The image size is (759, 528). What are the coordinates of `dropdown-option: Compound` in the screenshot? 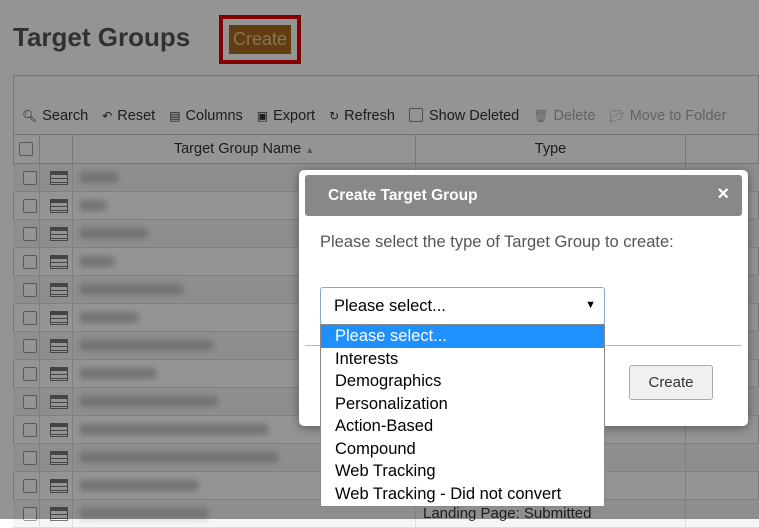 It's located at (462, 449).